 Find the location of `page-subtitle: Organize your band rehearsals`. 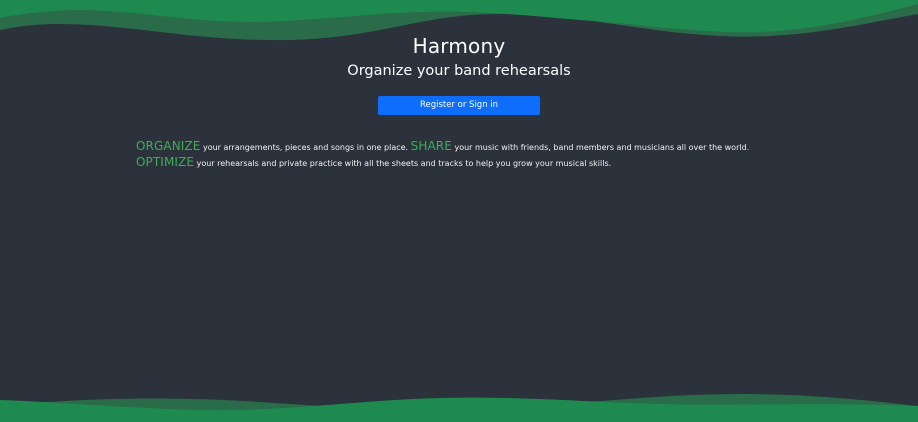

page-subtitle: Organize your band rehearsals is located at coordinates (459, 71).